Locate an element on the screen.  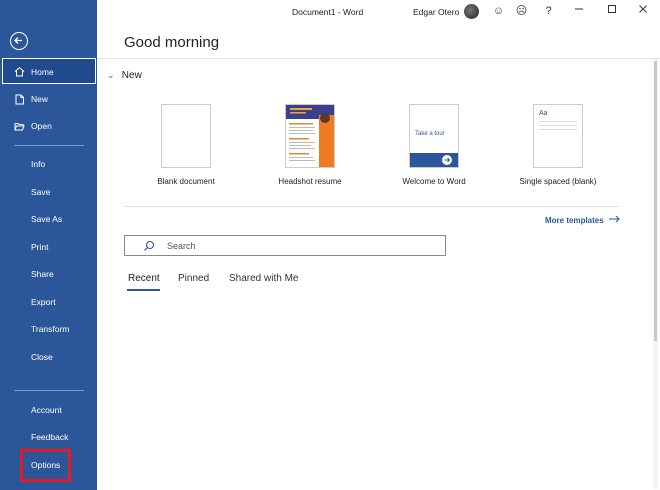
smile-feedback-icon: ☺ is located at coordinates (498, 11).